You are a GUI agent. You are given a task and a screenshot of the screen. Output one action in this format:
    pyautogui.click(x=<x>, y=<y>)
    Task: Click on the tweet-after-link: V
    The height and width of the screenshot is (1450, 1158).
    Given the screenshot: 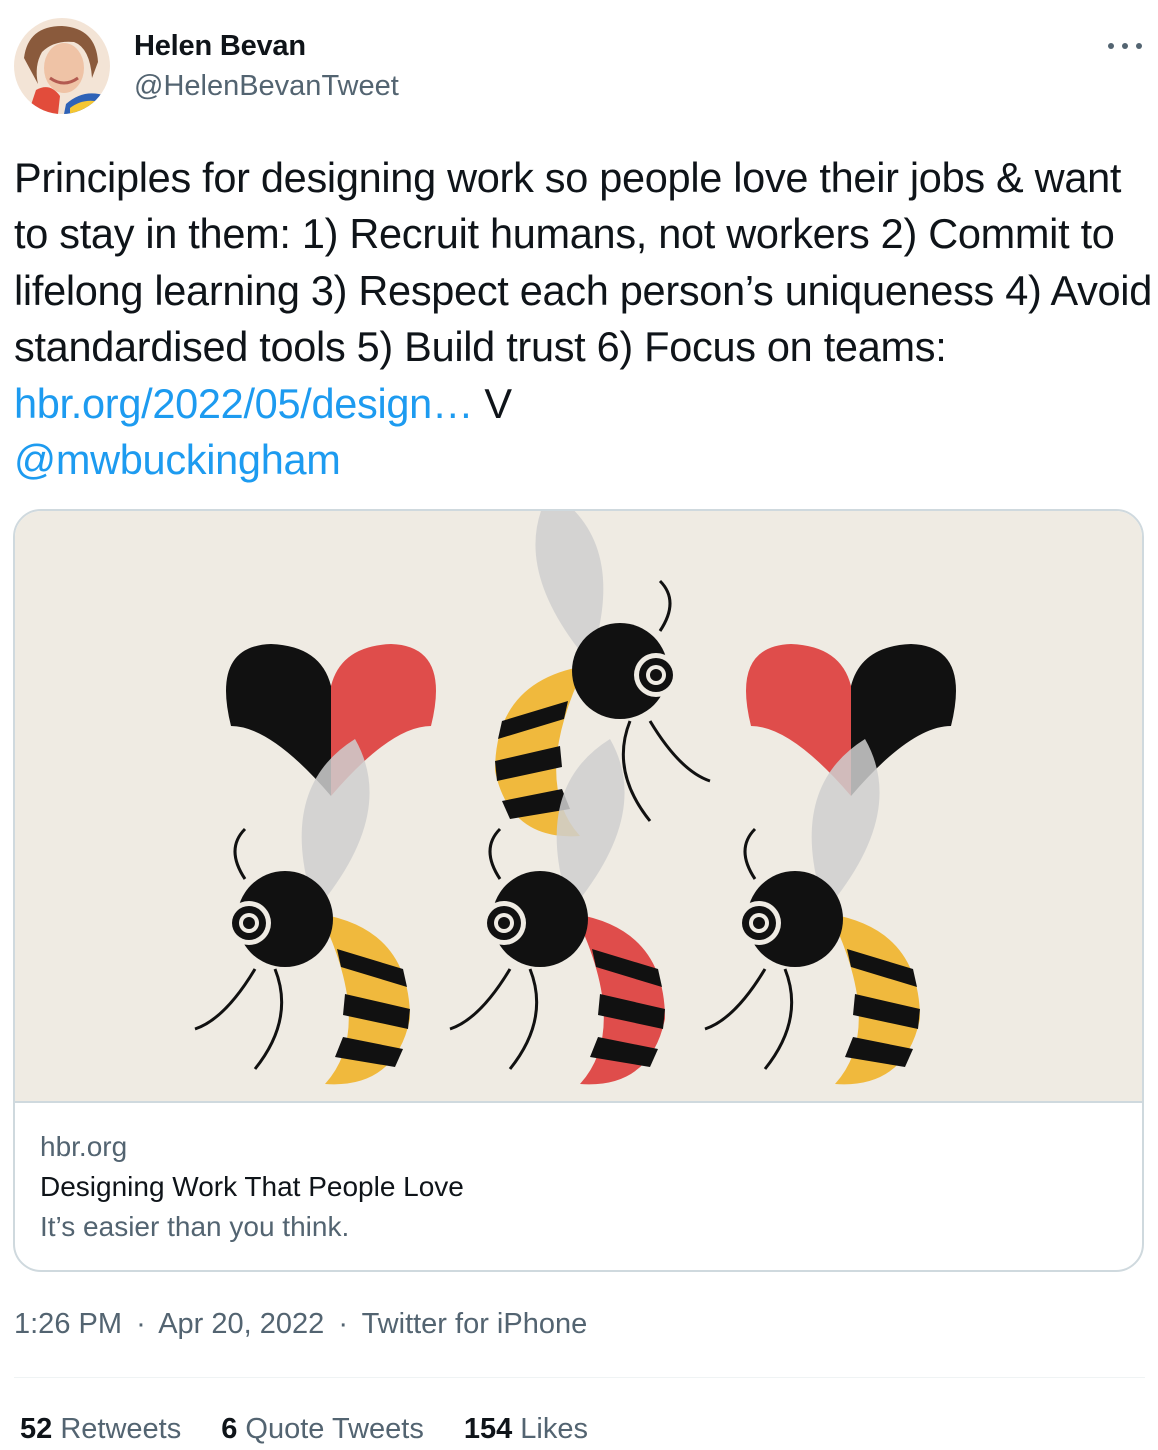 What is the action you would take?
    pyautogui.click(x=492, y=403)
    